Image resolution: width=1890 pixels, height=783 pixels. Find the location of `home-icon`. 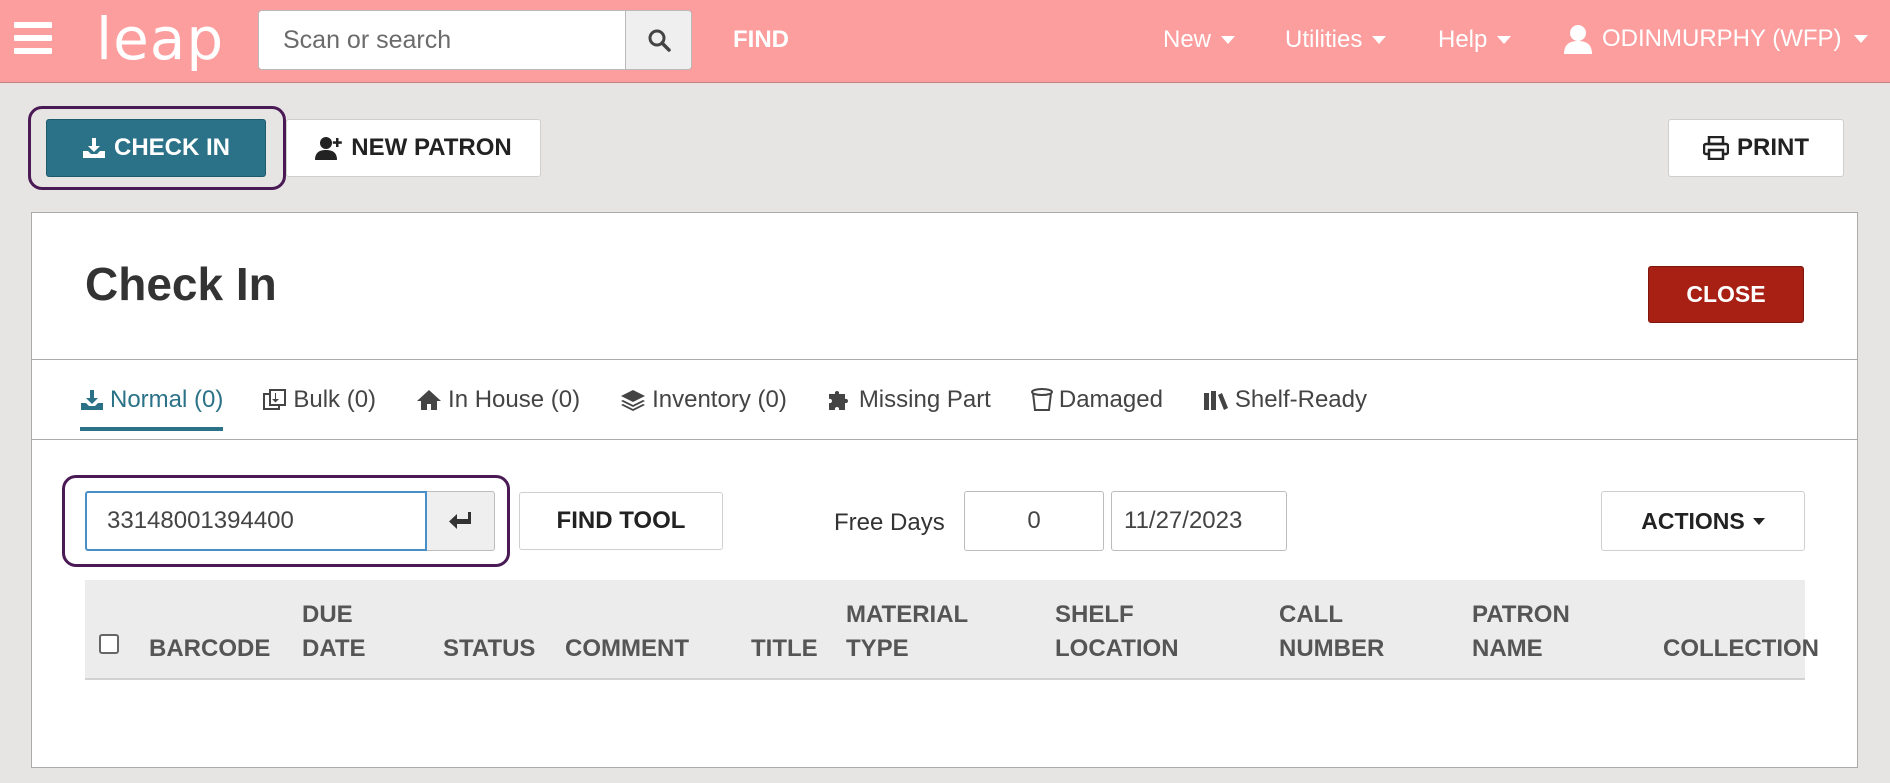

home-icon is located at coordinates (429, 400).